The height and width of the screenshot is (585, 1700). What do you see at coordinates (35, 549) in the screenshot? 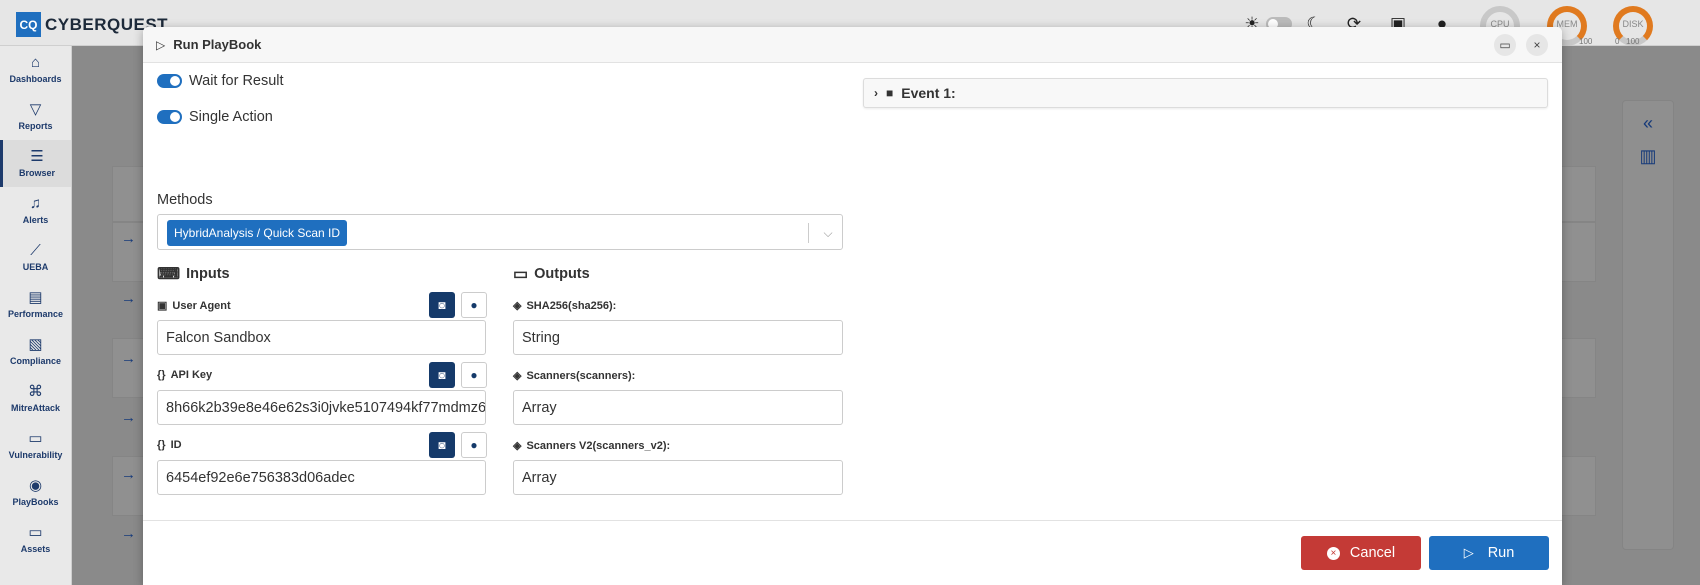
I see `sidebar-item-label: Assets` at bounding box center [35, 549].